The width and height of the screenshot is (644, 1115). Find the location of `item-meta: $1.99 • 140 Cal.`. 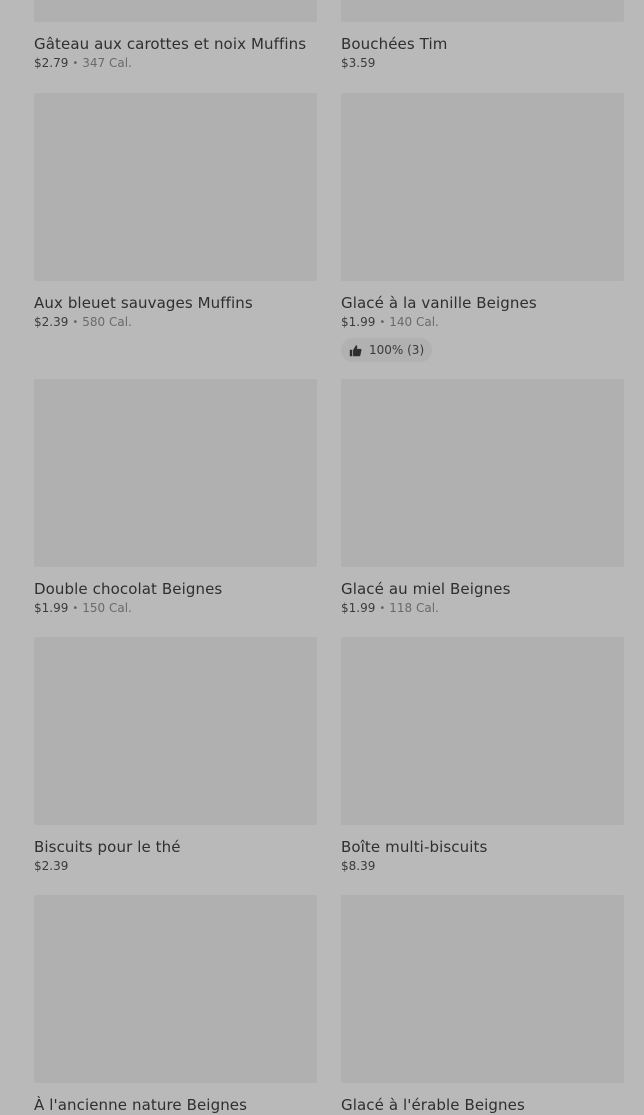

item-meta: $1.99 • 140 Cal. is located at coordinates (482, 323).